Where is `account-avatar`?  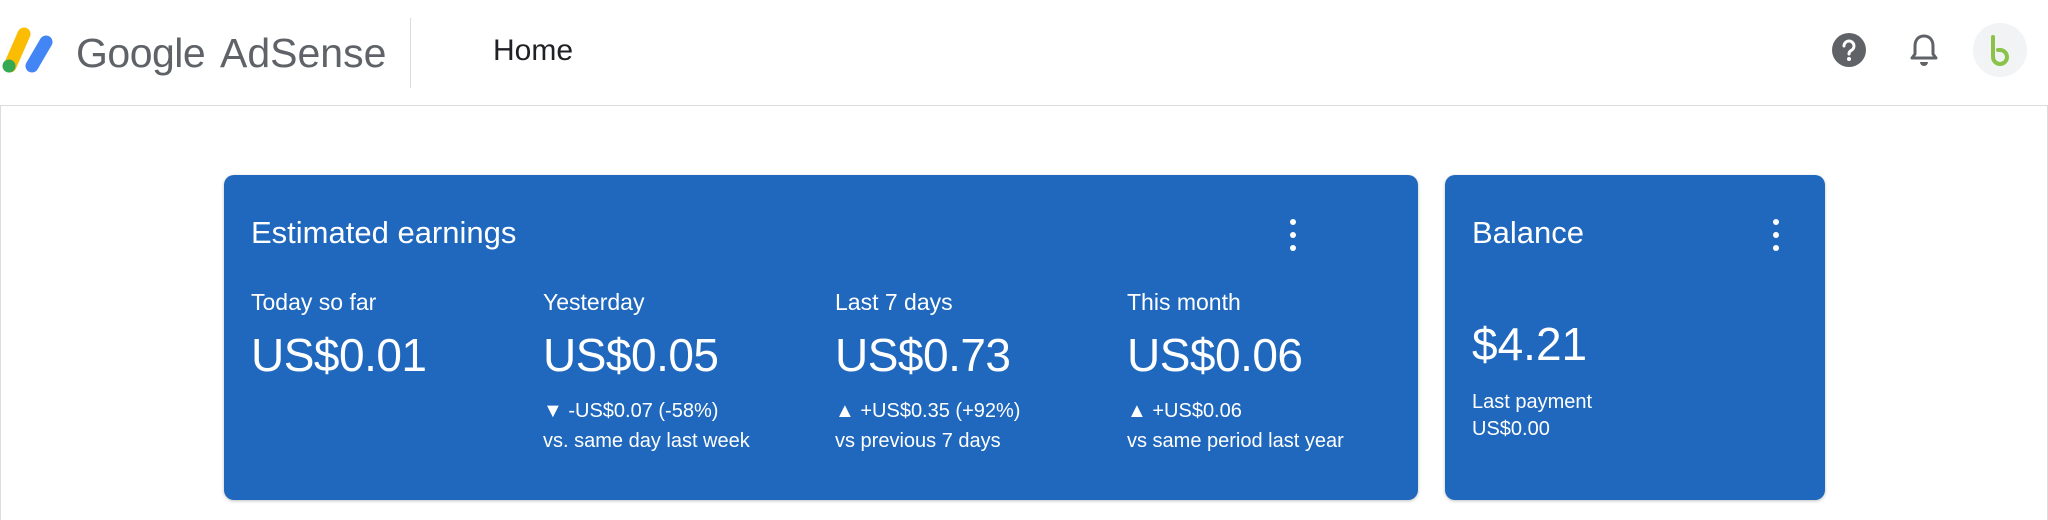
account-avatar is located at coordinates (2000, 50).